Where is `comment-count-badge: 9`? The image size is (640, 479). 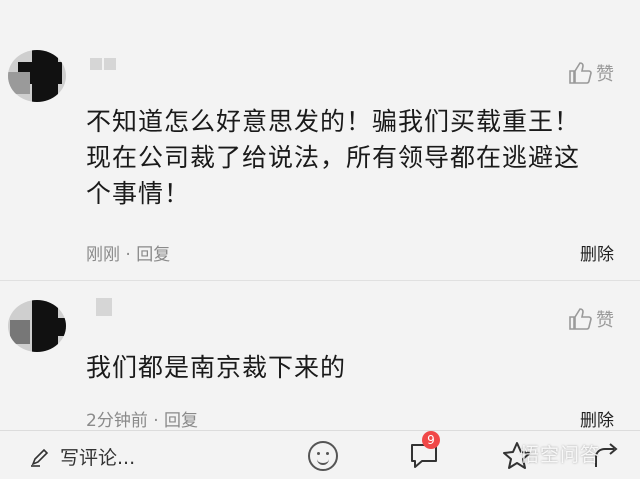
comment-count-badge: 9 is located at coordinates (431, 440).